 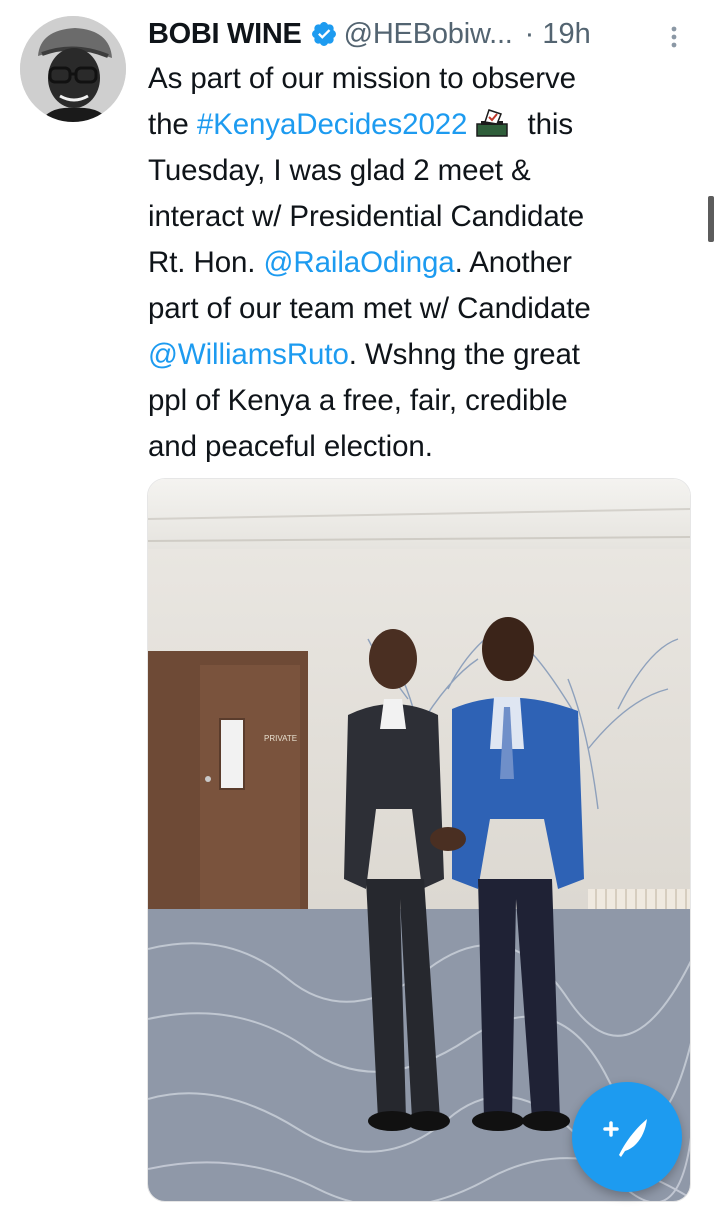 What do you see at coordinates (332, 124) in the screenshot?
I see `hashtag-link: #KenyaDecides2022` at bounding box center [332, 124].